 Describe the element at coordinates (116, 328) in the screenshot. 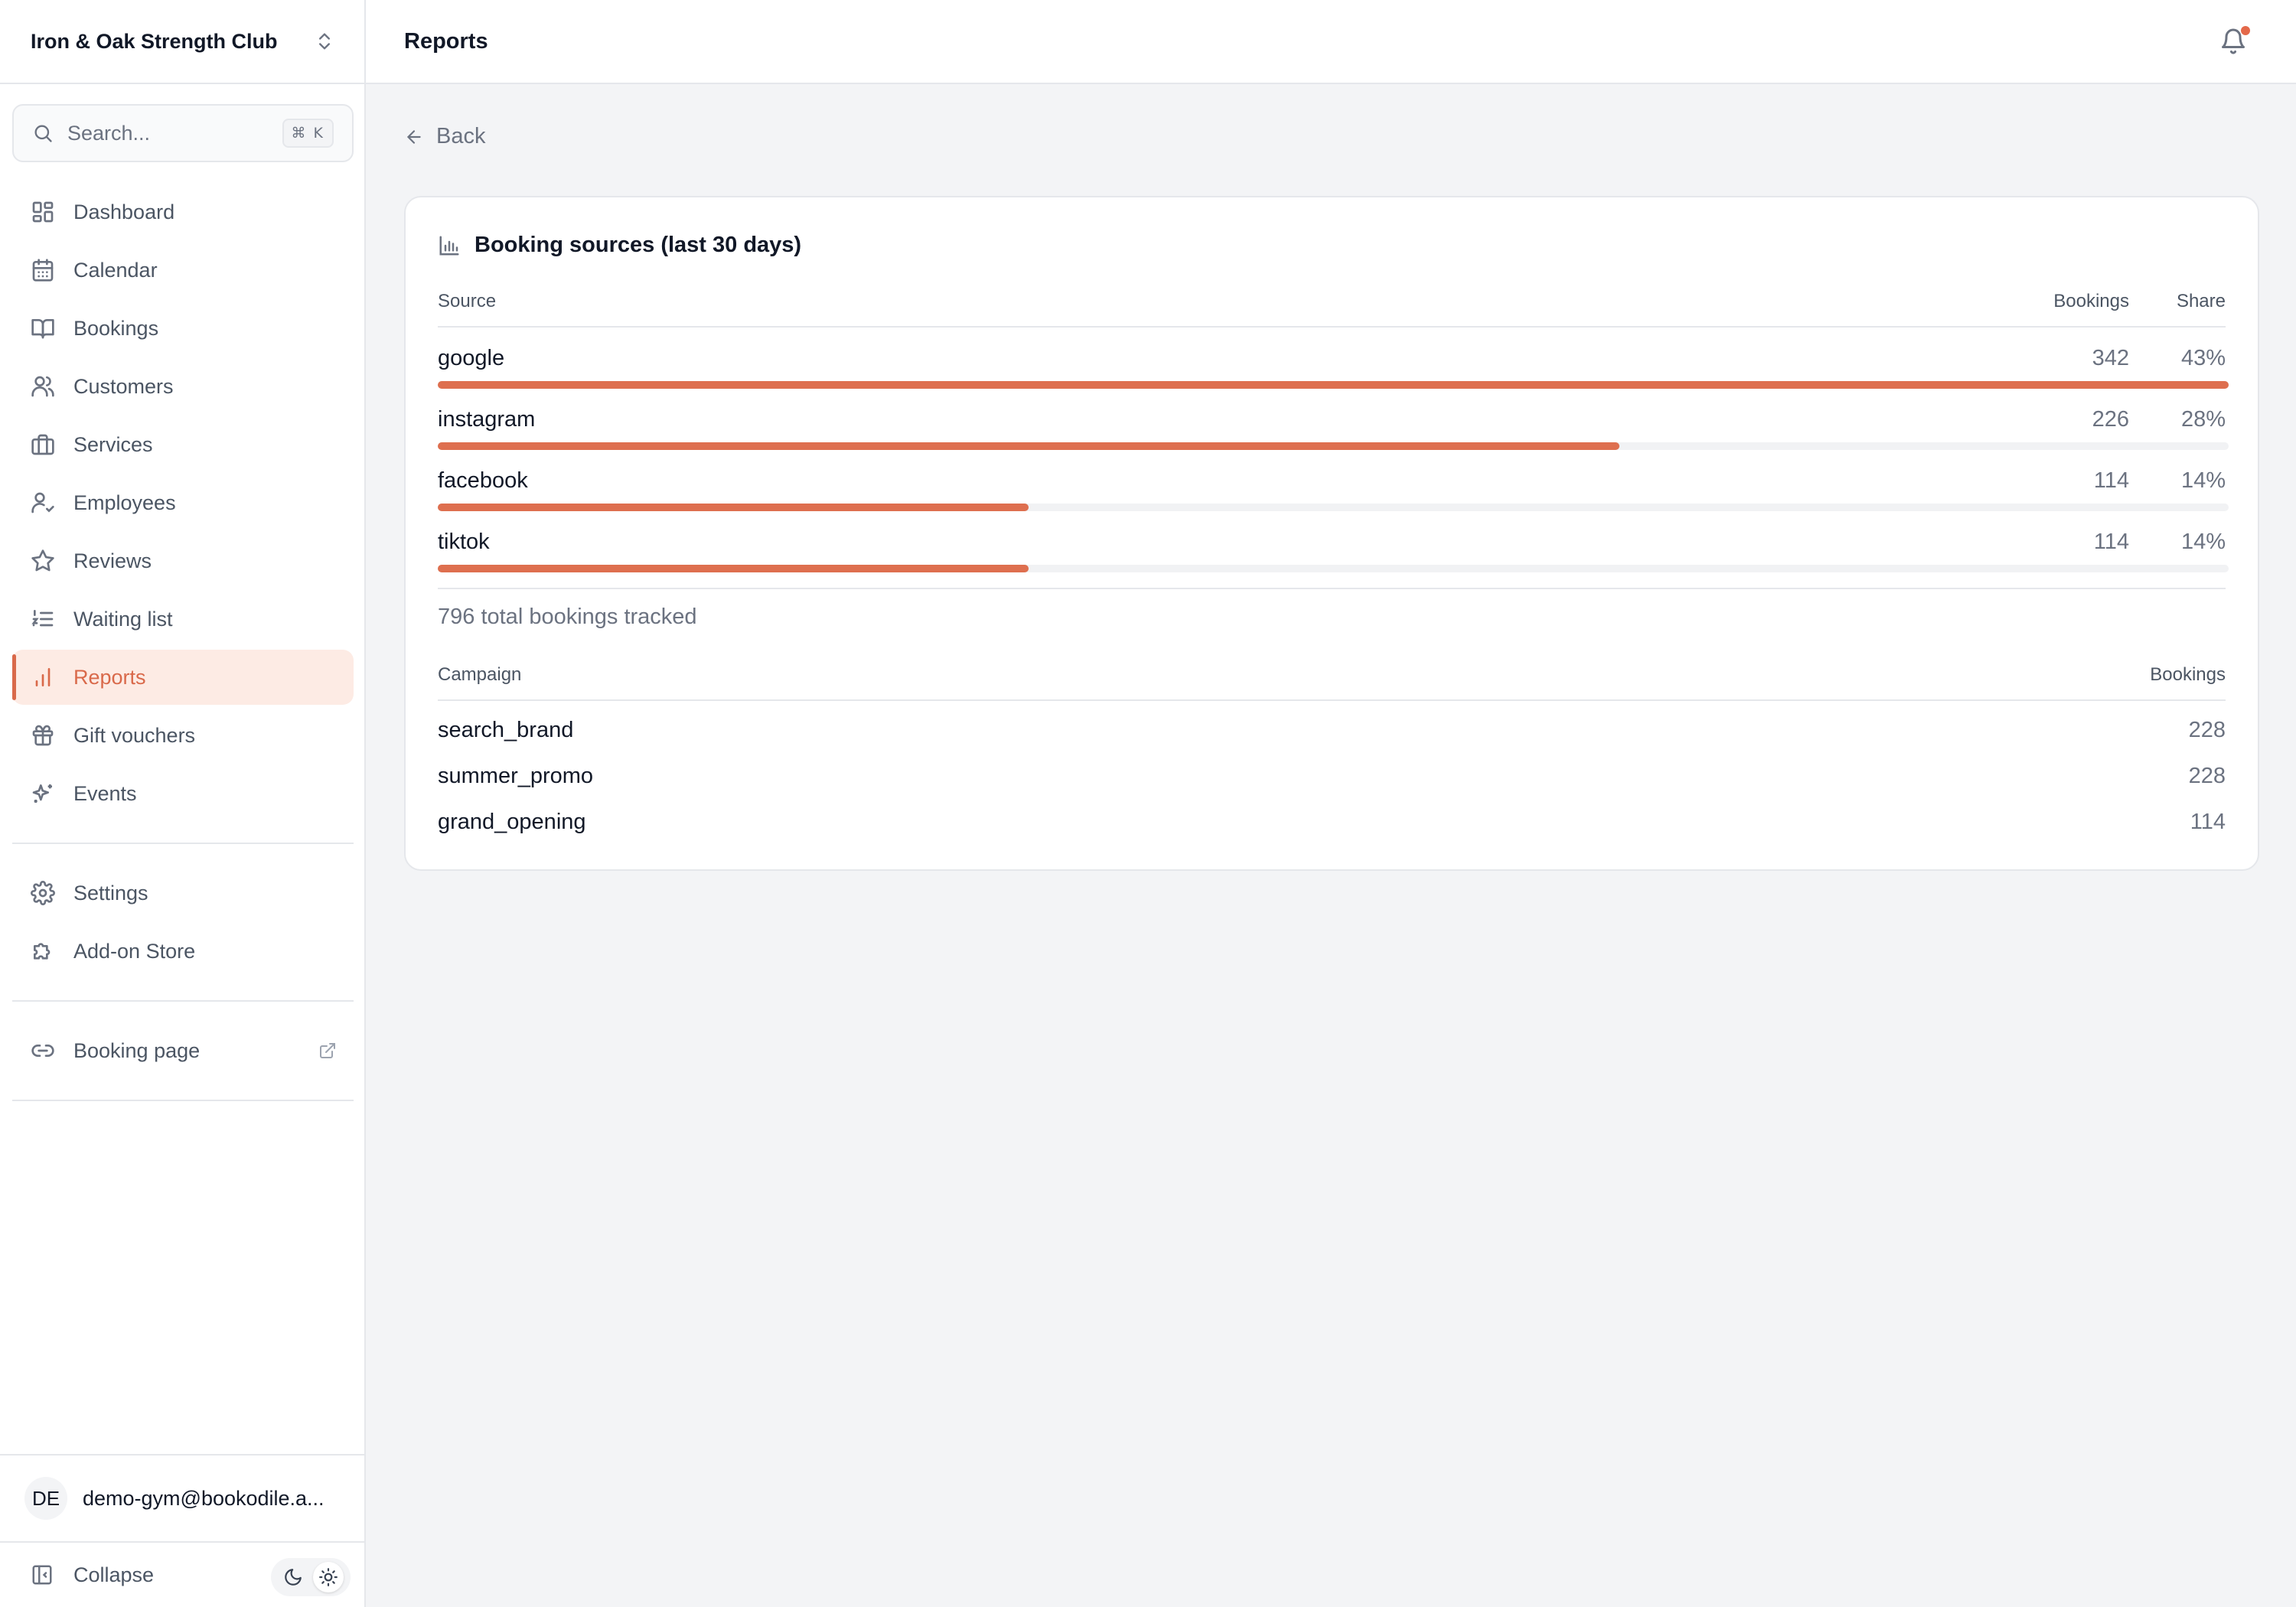

I see `sidebar-item-label: Bookings` at that location.